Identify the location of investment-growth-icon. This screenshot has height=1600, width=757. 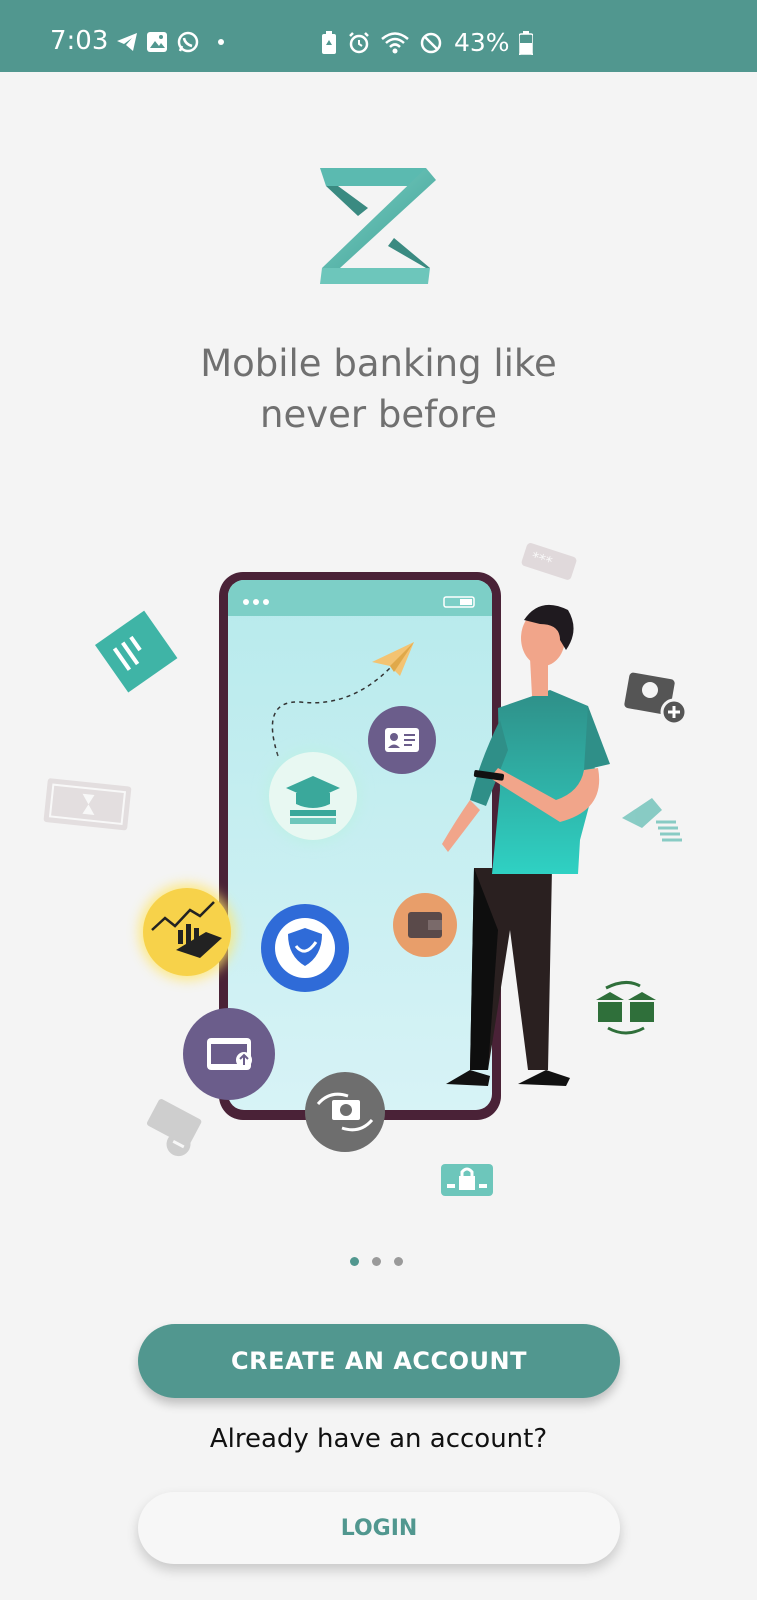
(187, 932).